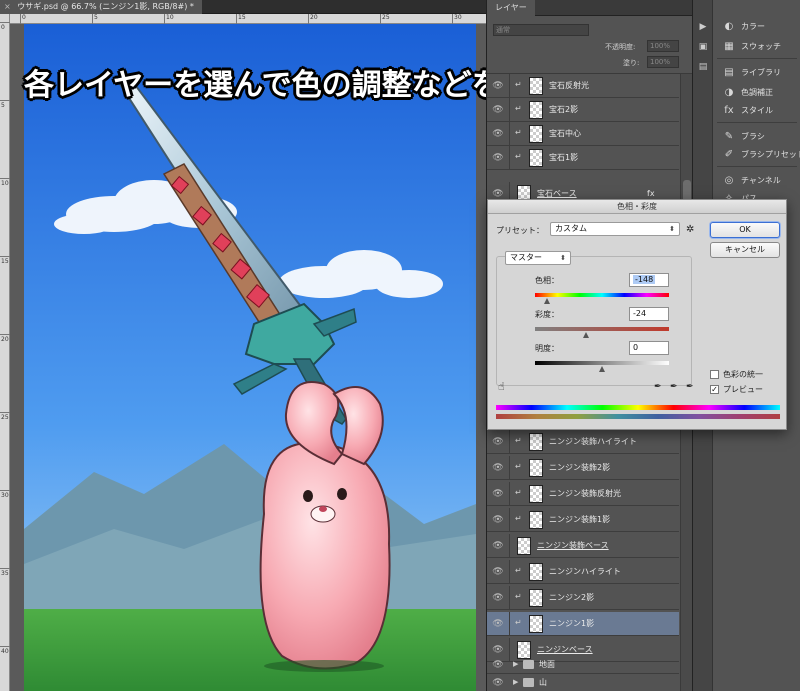  Describe the element at coordinates (579, 520) in the screenshot. I see `layer-name: ニンジン装飾1影` at that location.